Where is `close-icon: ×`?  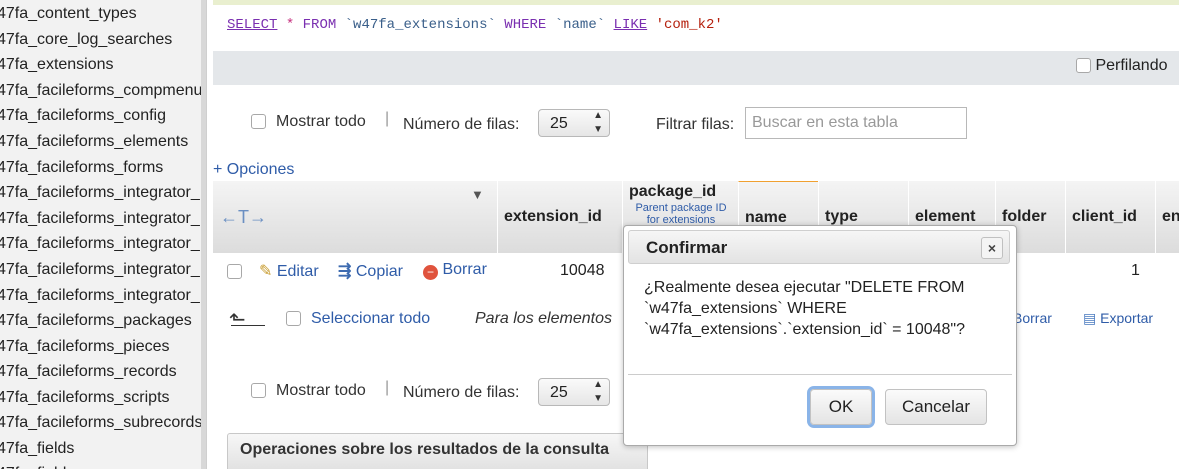
close-icon: × is located at coordinates (992, 248).